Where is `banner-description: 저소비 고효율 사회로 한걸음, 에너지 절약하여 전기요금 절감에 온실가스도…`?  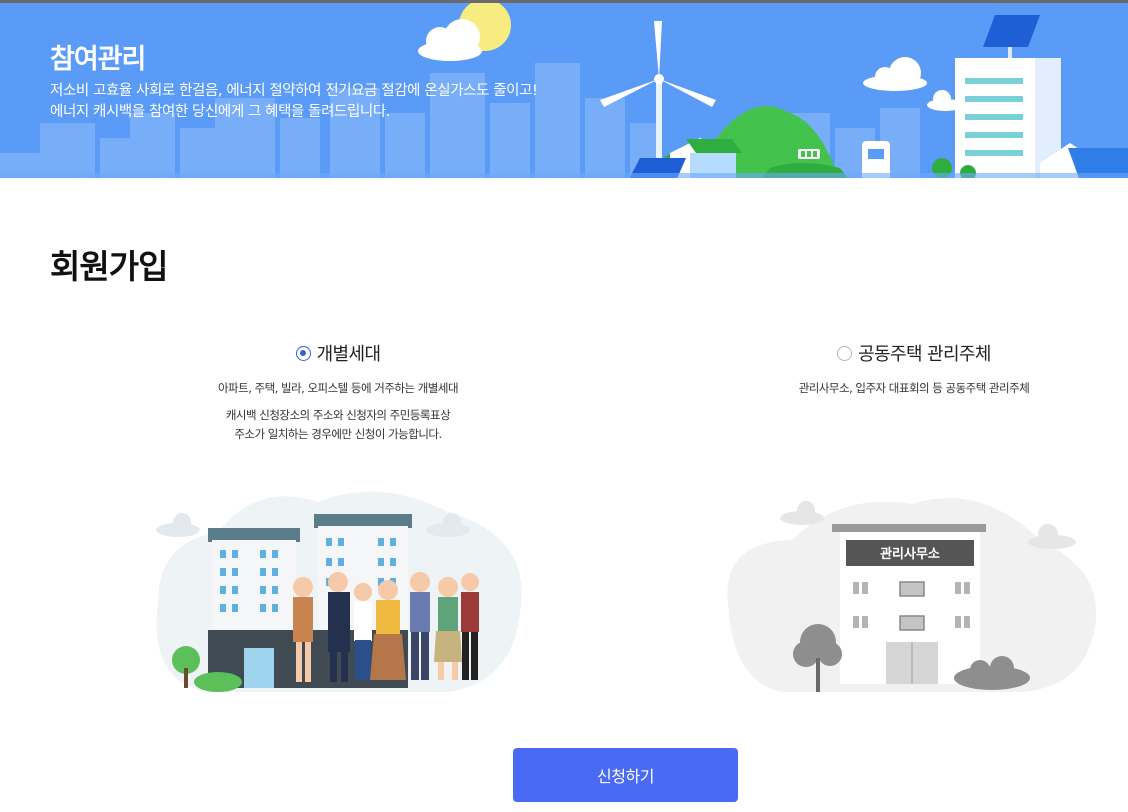 banner-description: 저소비 고효율 사회로 한걸음, 에너지 절약하여 전기요금 절감에 온실가스도… is located at coordinates (294, 102).